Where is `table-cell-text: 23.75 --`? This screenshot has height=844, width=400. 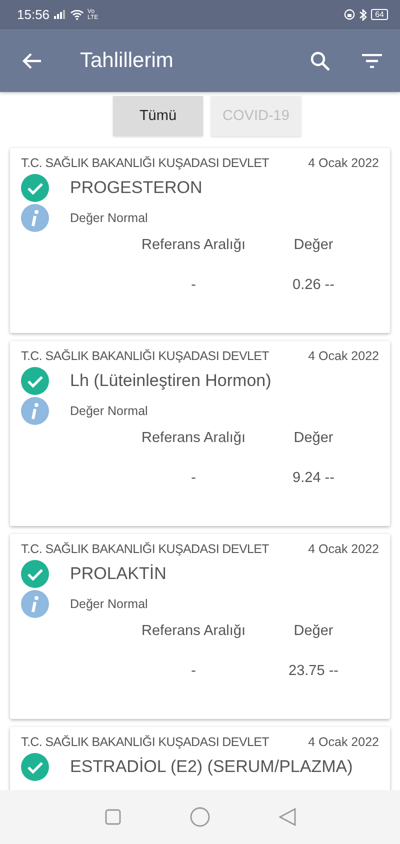 table-cell-text: 23.75 -- is located at coordinates (314, 671).